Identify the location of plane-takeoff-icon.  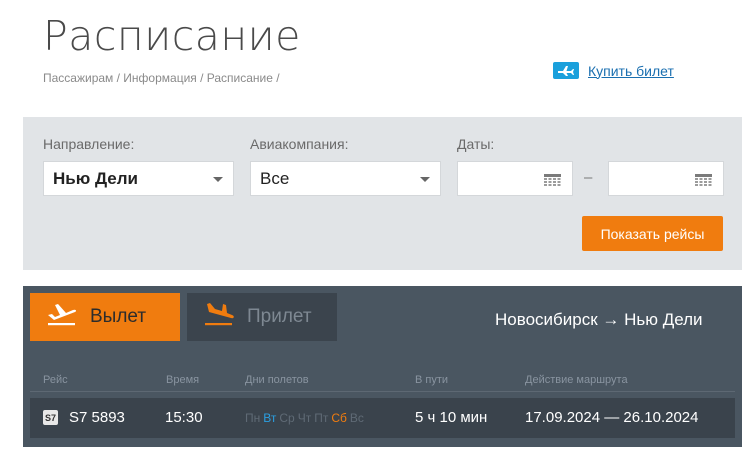
(62, 317).